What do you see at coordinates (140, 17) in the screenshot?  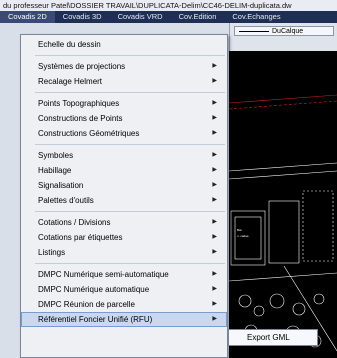 I see `menu-covadis-vrd: Covadis VRD` at bounding box center [140, 17].